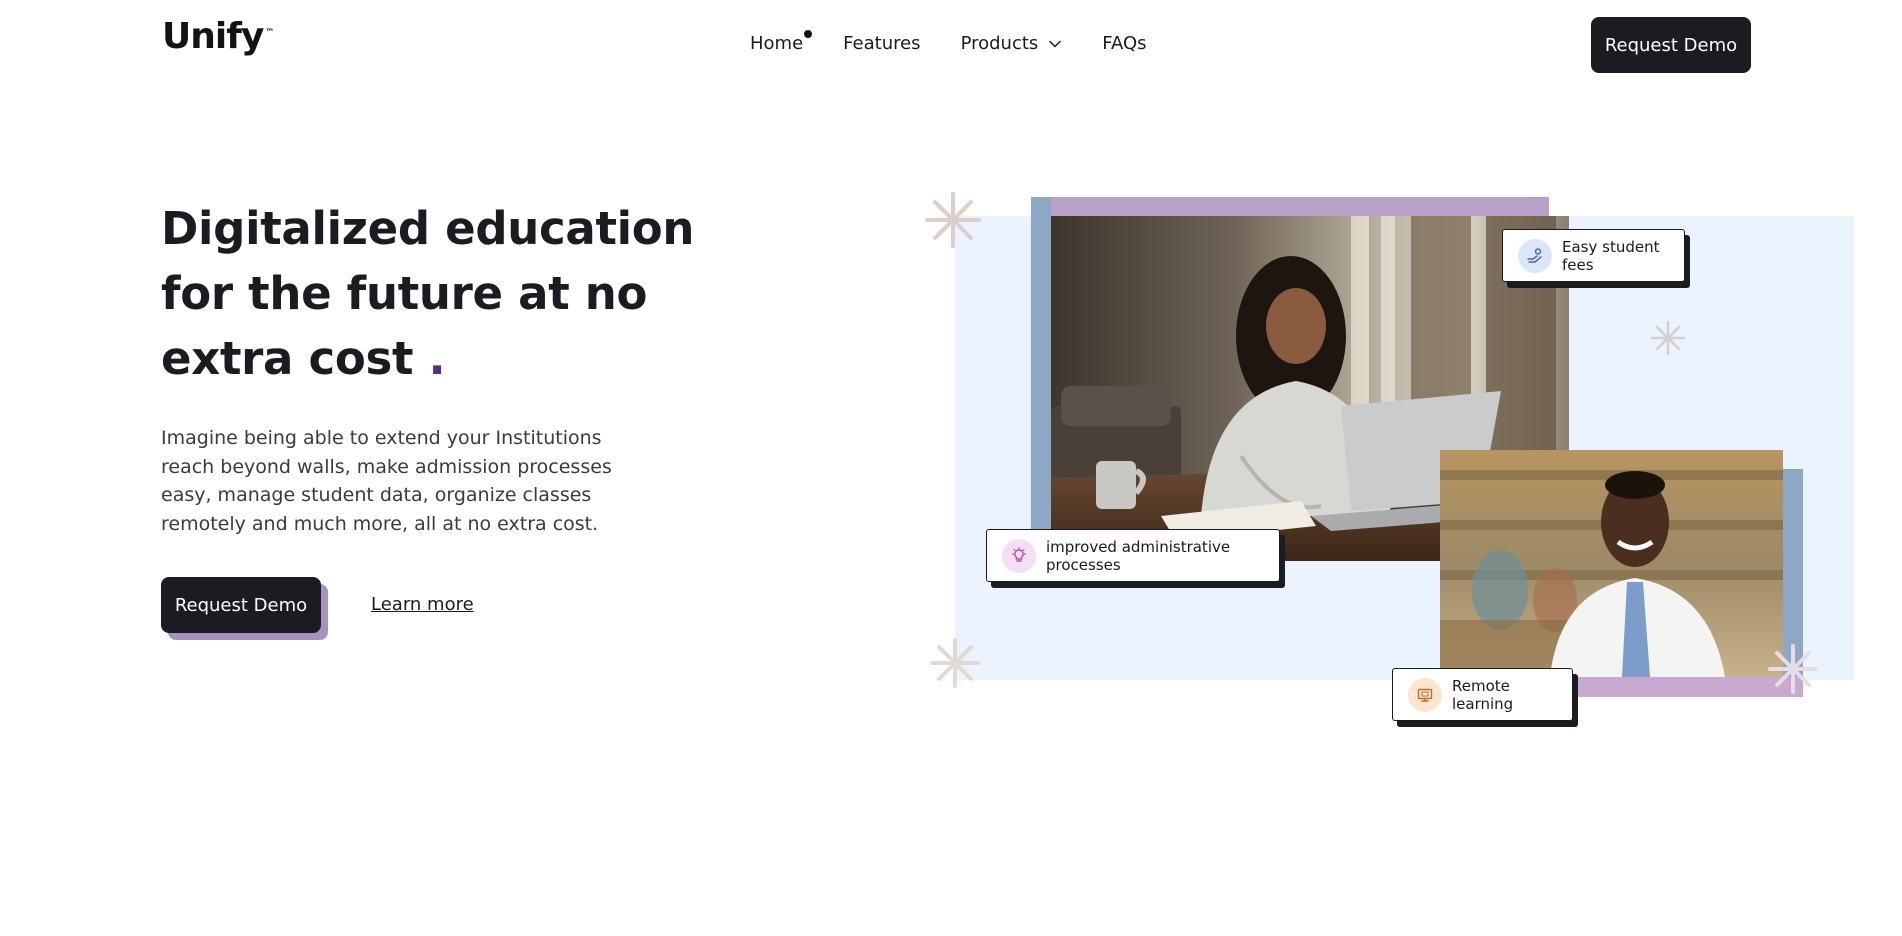 This screenshot has height=936, width=1902. What do you see at coordinates (270, 33) in the screenshot?
I see `trademark-mark: ™` at bounding box center [270, 33].